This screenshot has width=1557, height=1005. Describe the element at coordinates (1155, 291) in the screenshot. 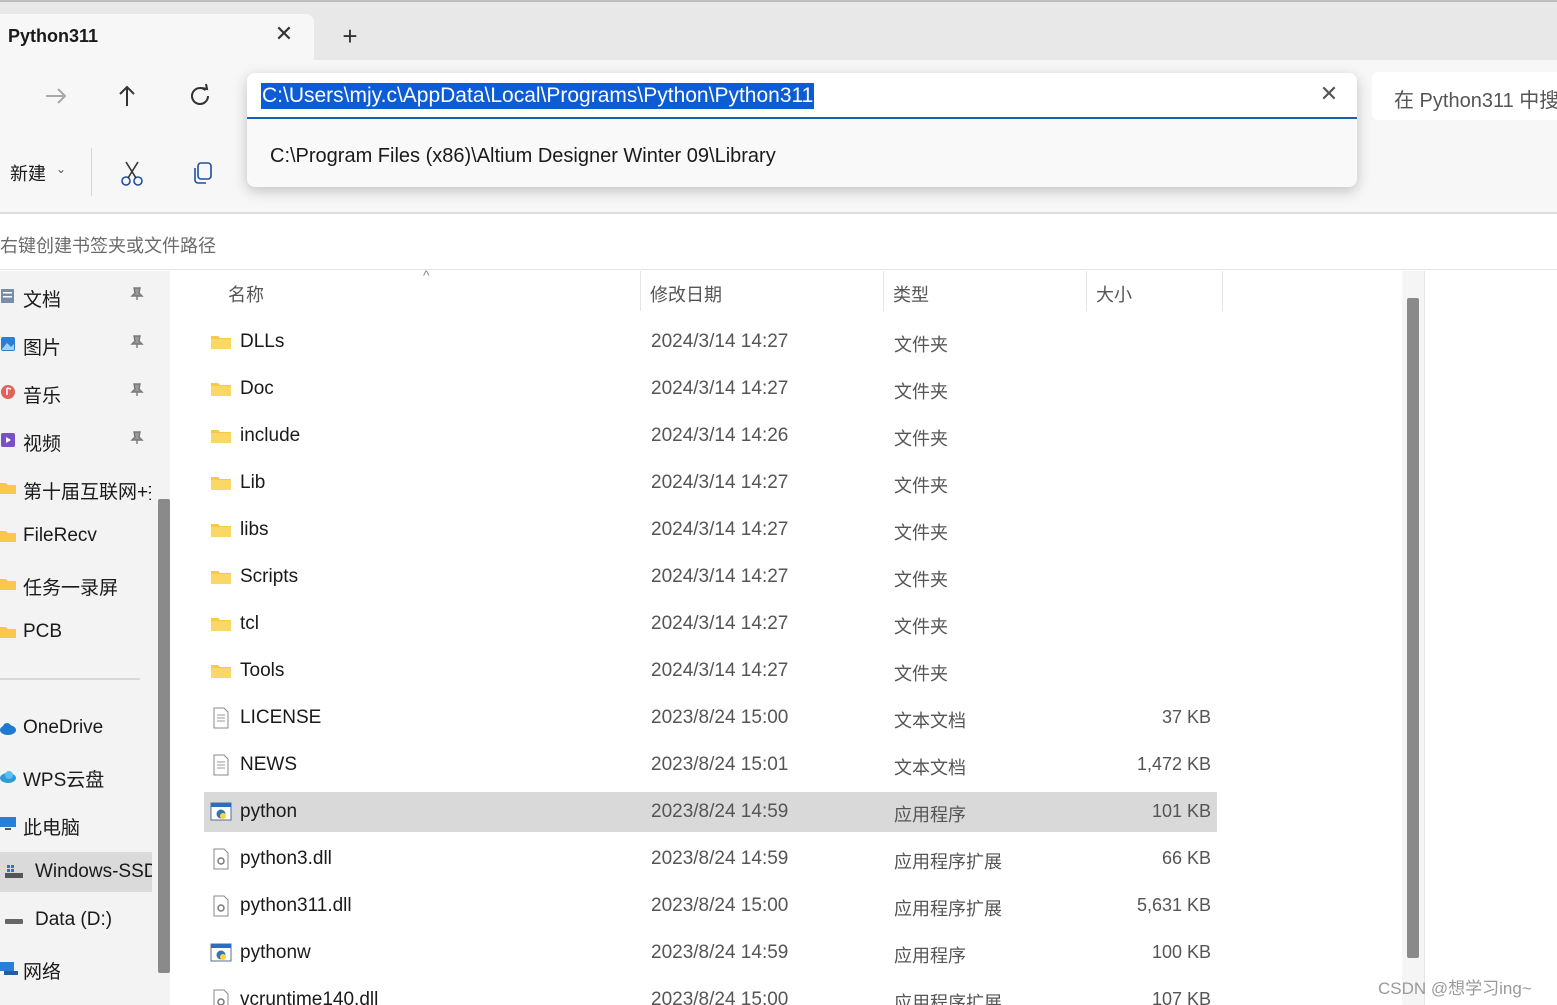

I see `column-header-size: 大小` at that location.